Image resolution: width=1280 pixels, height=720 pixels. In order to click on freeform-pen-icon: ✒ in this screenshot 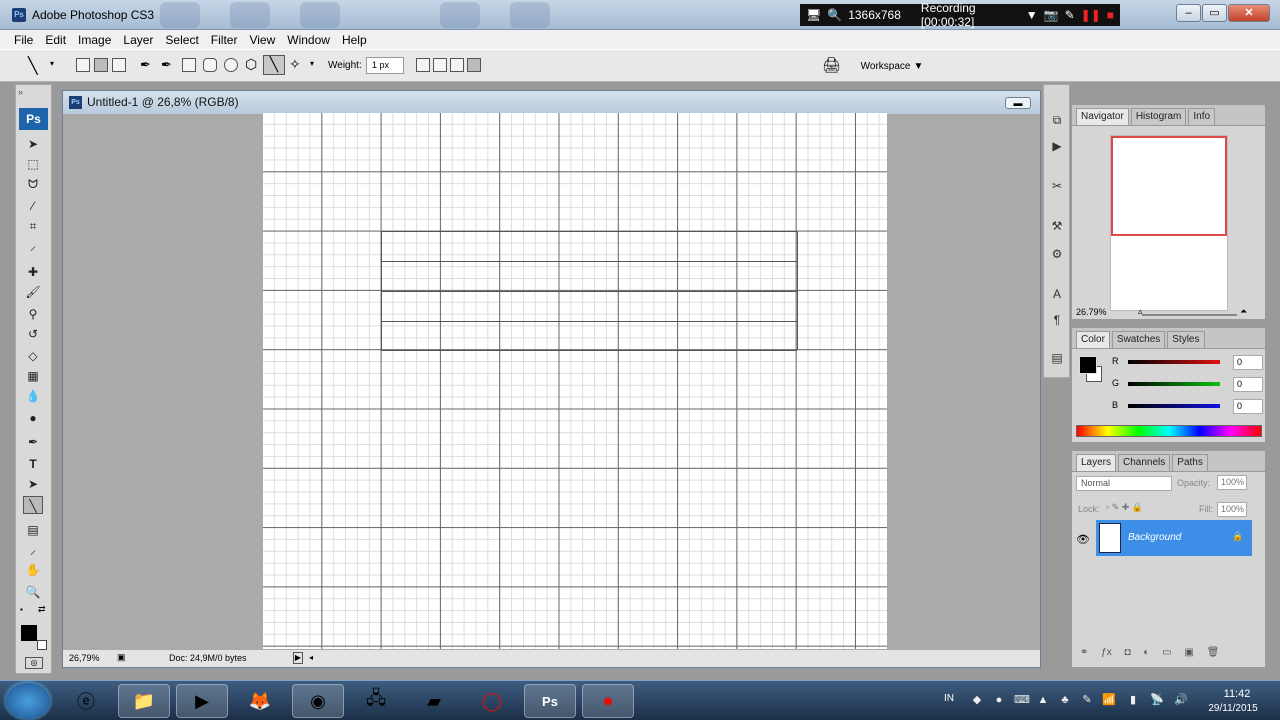, I will do `click(166, 65)`.